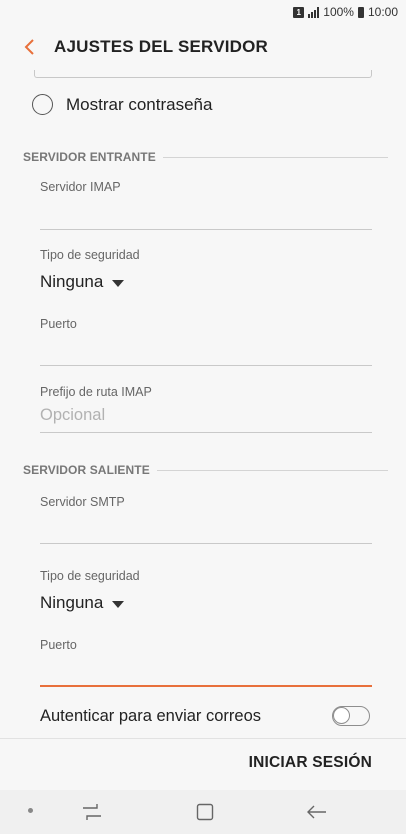  Describe the element at coordinates (86, 470) in the screenshot. I see `outgoing-section-label: SERVIDOR SALIENTE` at that location.